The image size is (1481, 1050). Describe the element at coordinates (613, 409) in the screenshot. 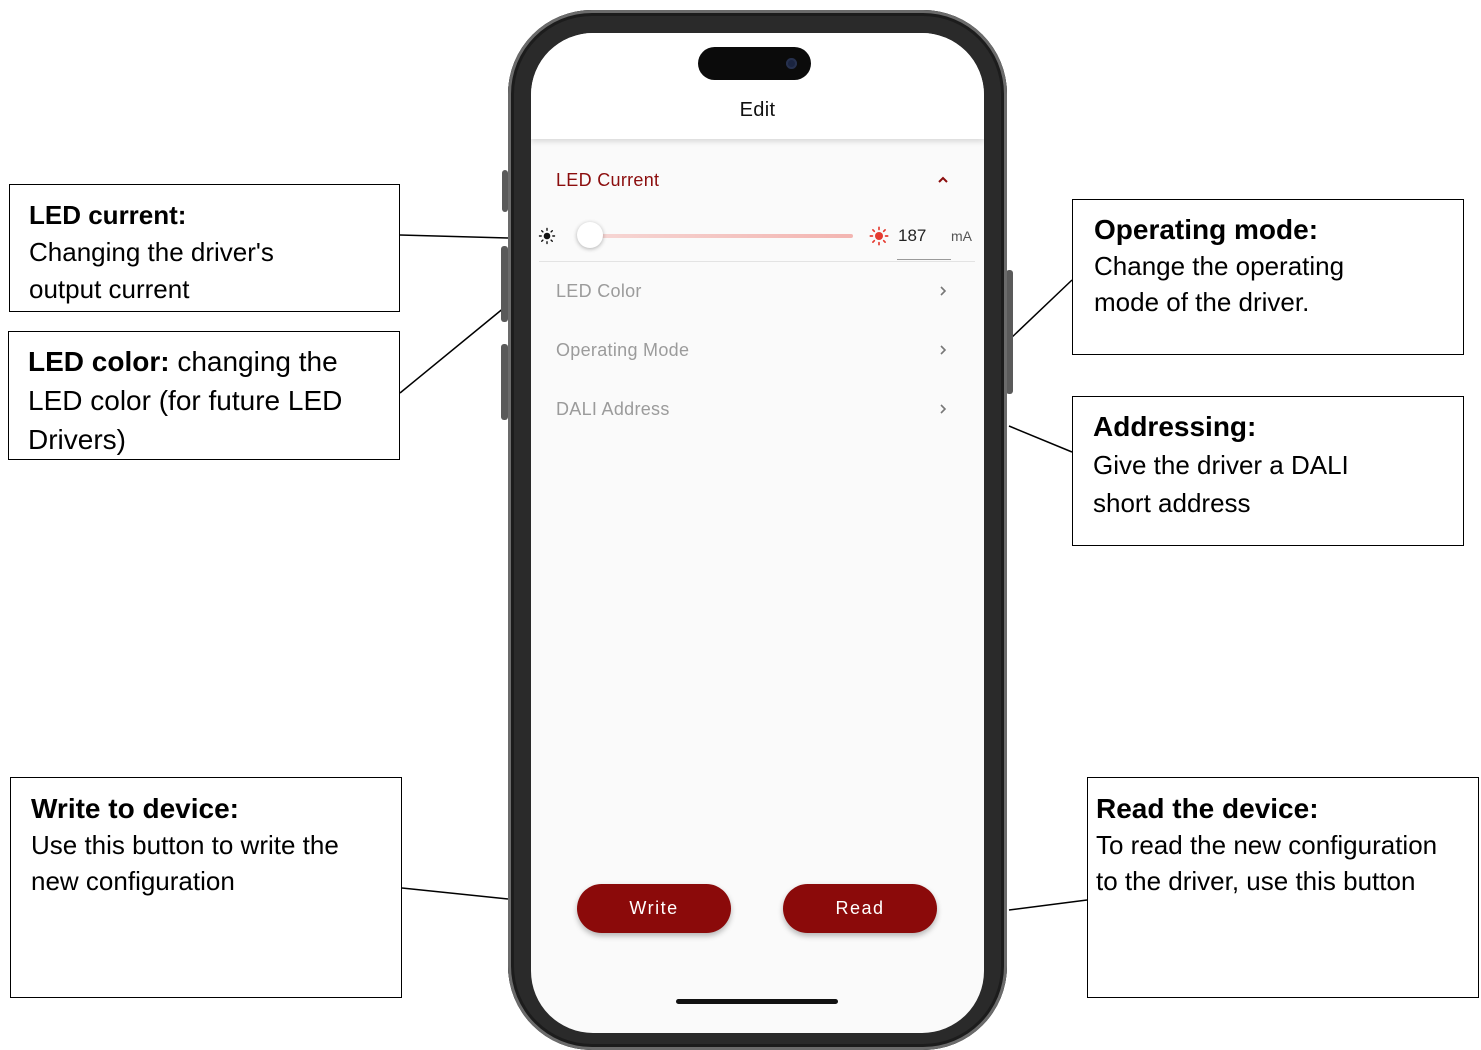

I see `menu-row-label: DALI Address` at that location.